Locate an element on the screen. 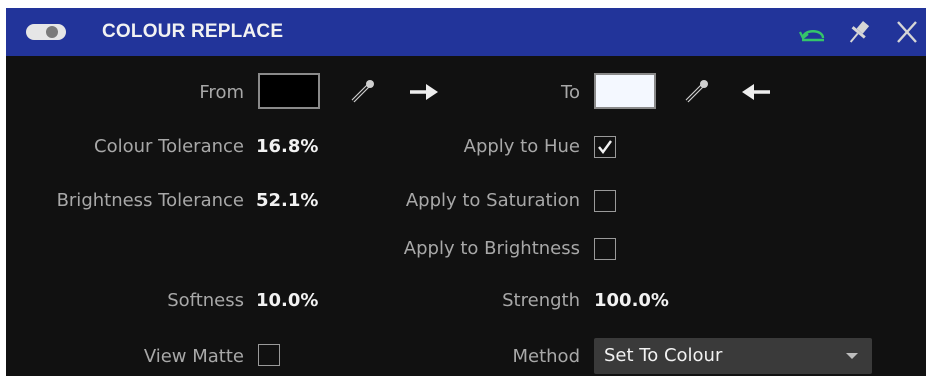  toggle-switch-icon is located at coordinates (46, 32).